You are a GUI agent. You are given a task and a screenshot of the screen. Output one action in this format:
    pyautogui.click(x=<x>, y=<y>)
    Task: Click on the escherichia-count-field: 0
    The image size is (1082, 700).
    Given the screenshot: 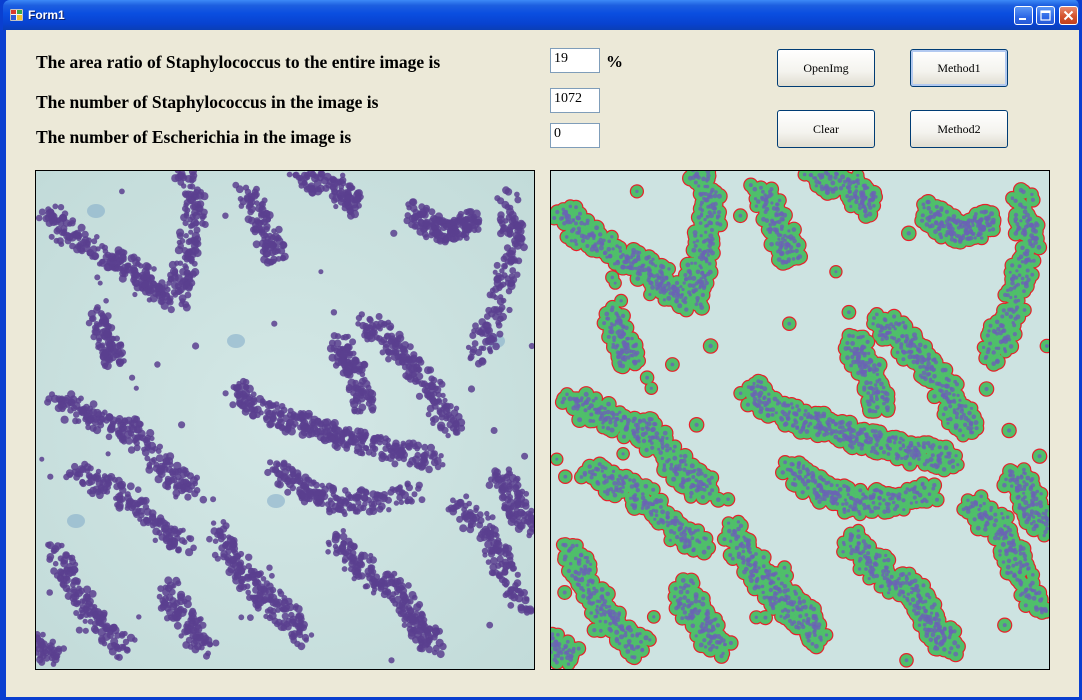 What is the action you would take?
    pyautogui.click(x=575, y=135)
    